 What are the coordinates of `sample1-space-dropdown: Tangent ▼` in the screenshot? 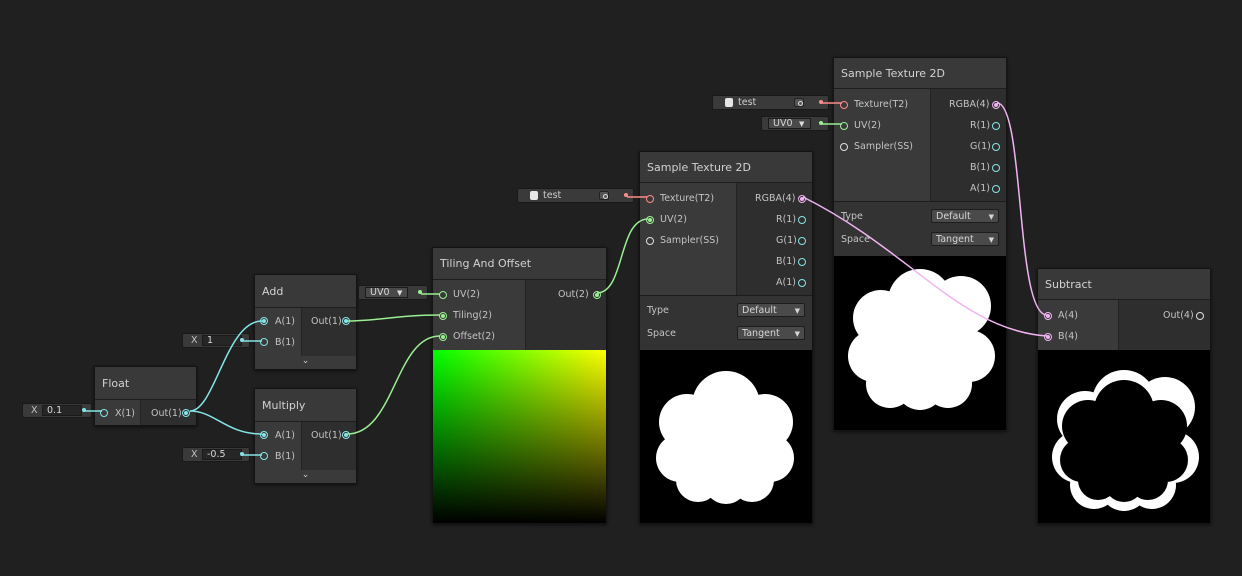 It's located at (771, 333).